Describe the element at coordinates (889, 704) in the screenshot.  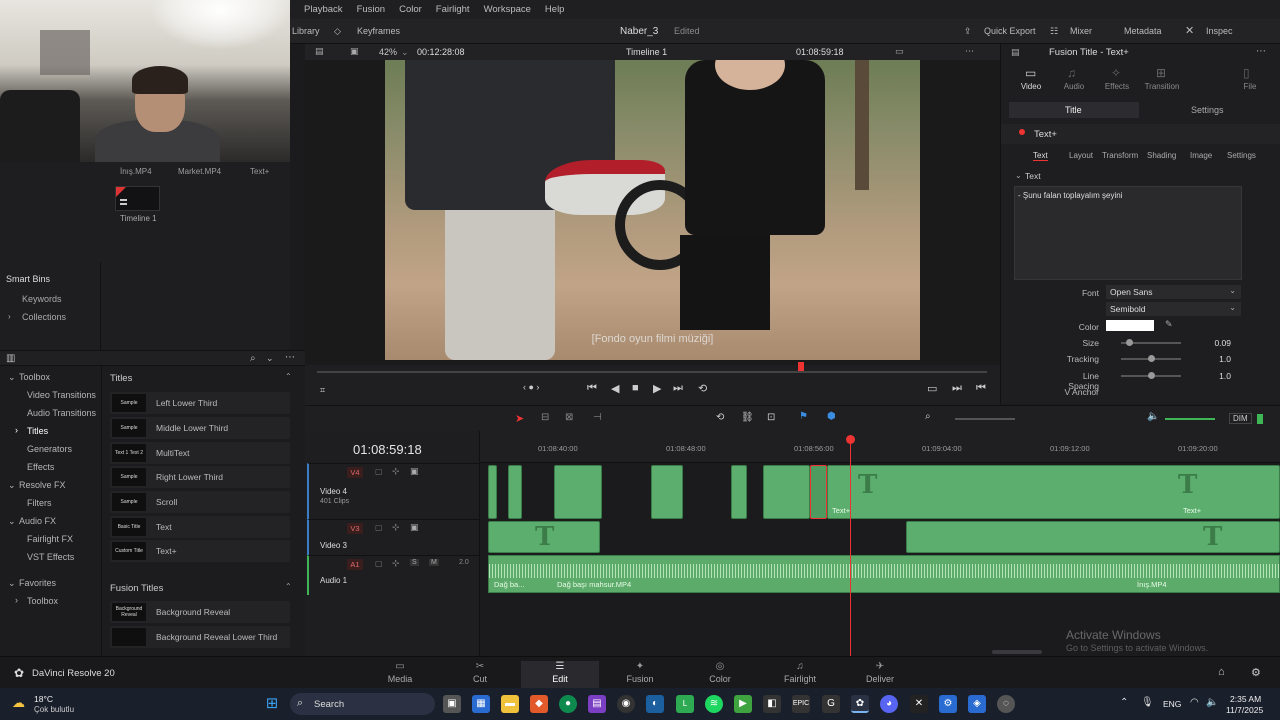
I see `discord-icon: ◕` at that location.